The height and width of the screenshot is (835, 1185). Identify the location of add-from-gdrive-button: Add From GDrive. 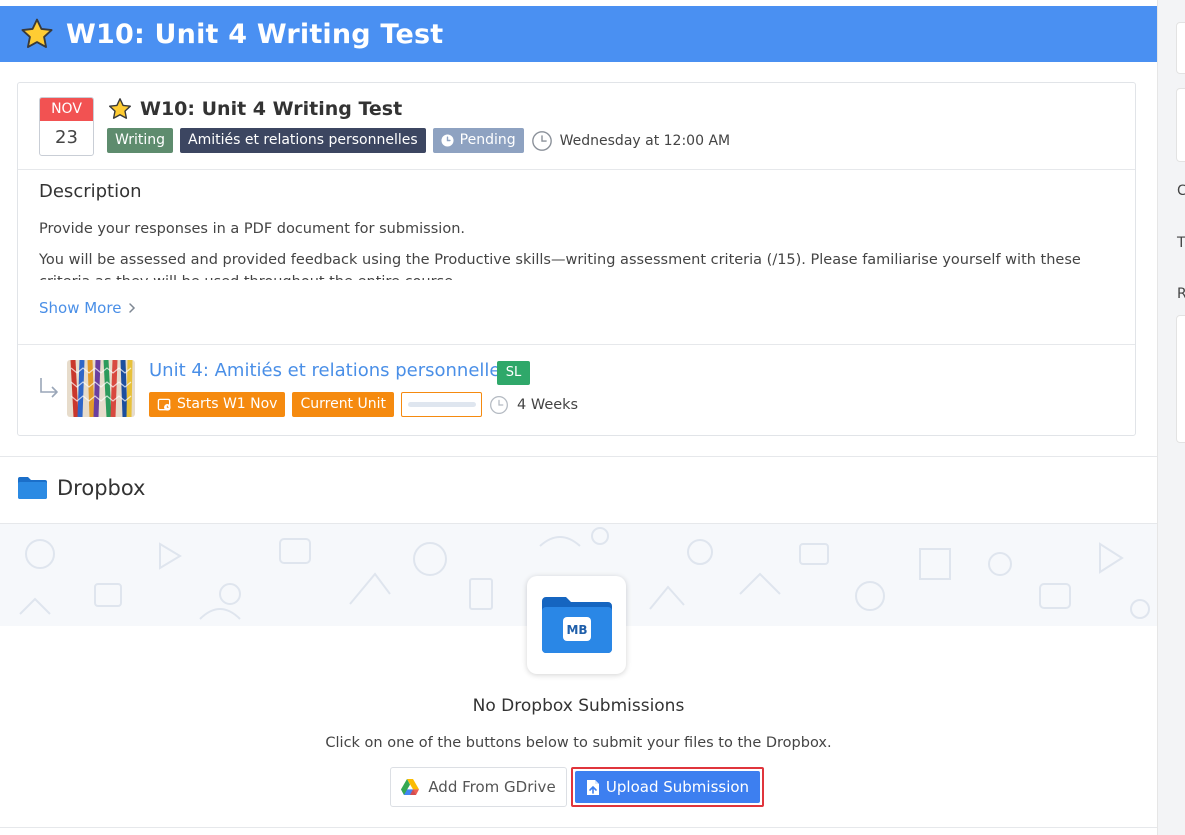
(478, 787).